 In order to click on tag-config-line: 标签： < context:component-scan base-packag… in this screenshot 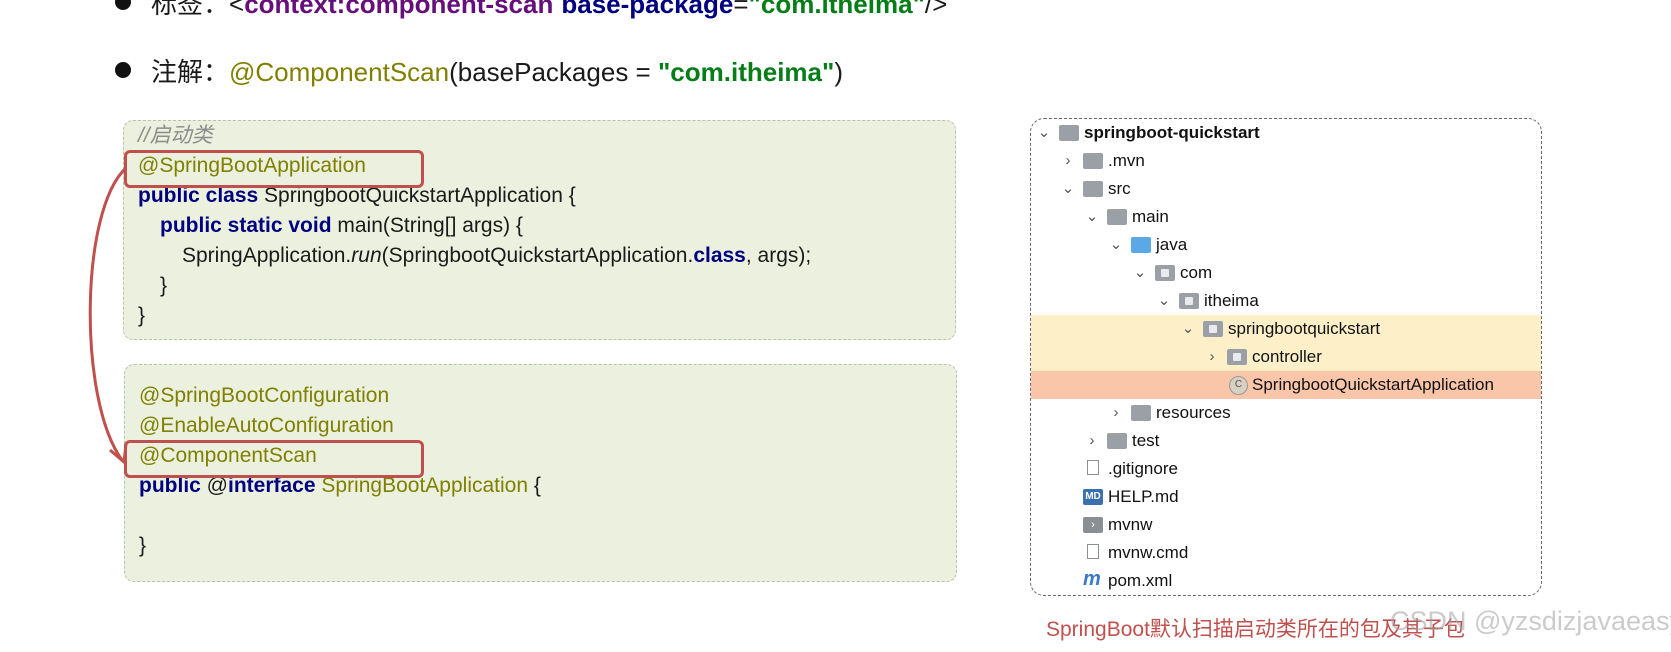, I will do `click(531, 10)`.